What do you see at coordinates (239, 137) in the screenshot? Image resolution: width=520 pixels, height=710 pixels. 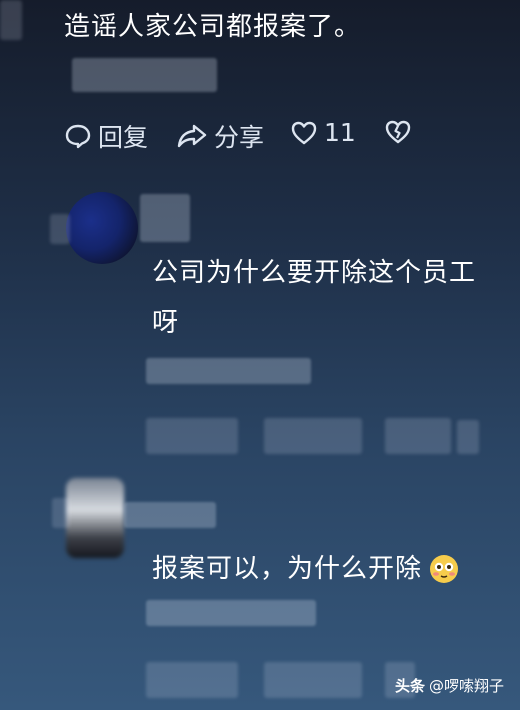 I see `share-label: 分享` at bounding box center [239, 137].